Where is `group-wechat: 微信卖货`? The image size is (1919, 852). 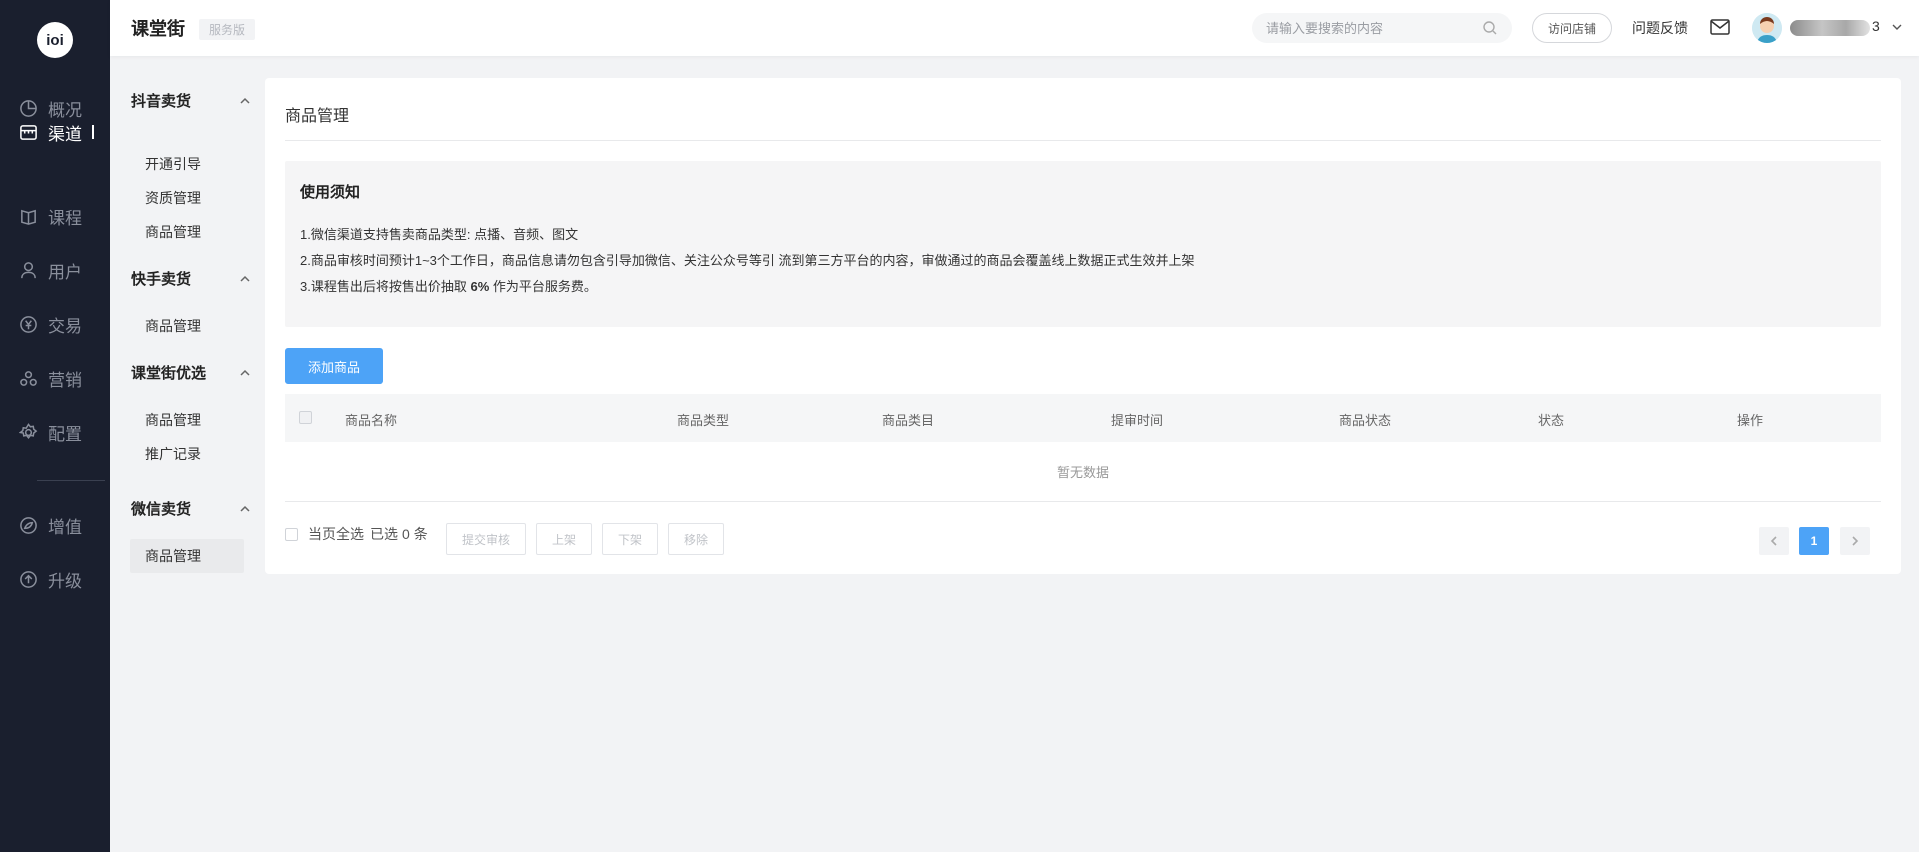
group-wechat: 微信卖货 is located at coordinates (191, 508).